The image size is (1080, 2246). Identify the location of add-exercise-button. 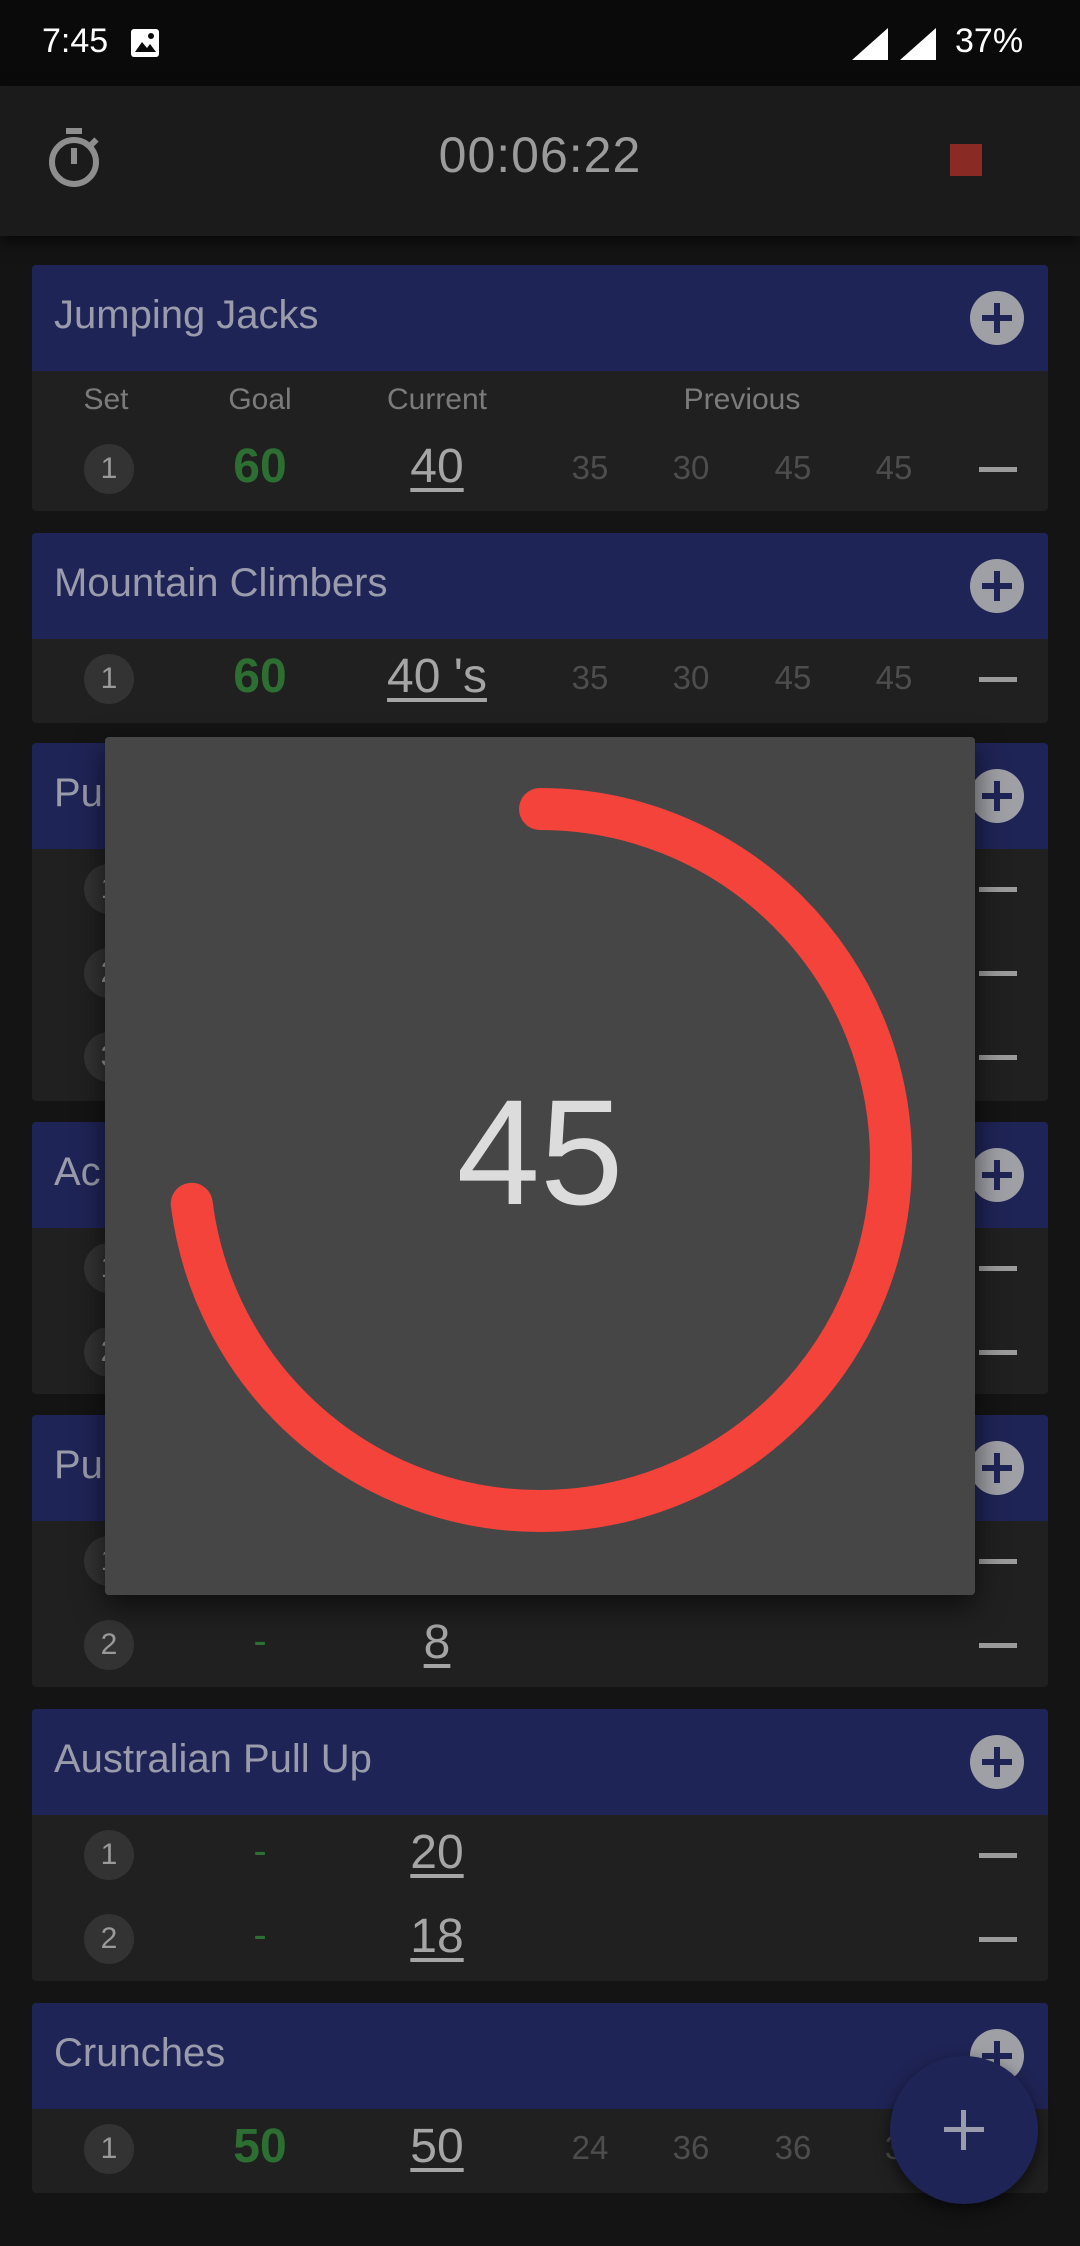
(964, 2130).